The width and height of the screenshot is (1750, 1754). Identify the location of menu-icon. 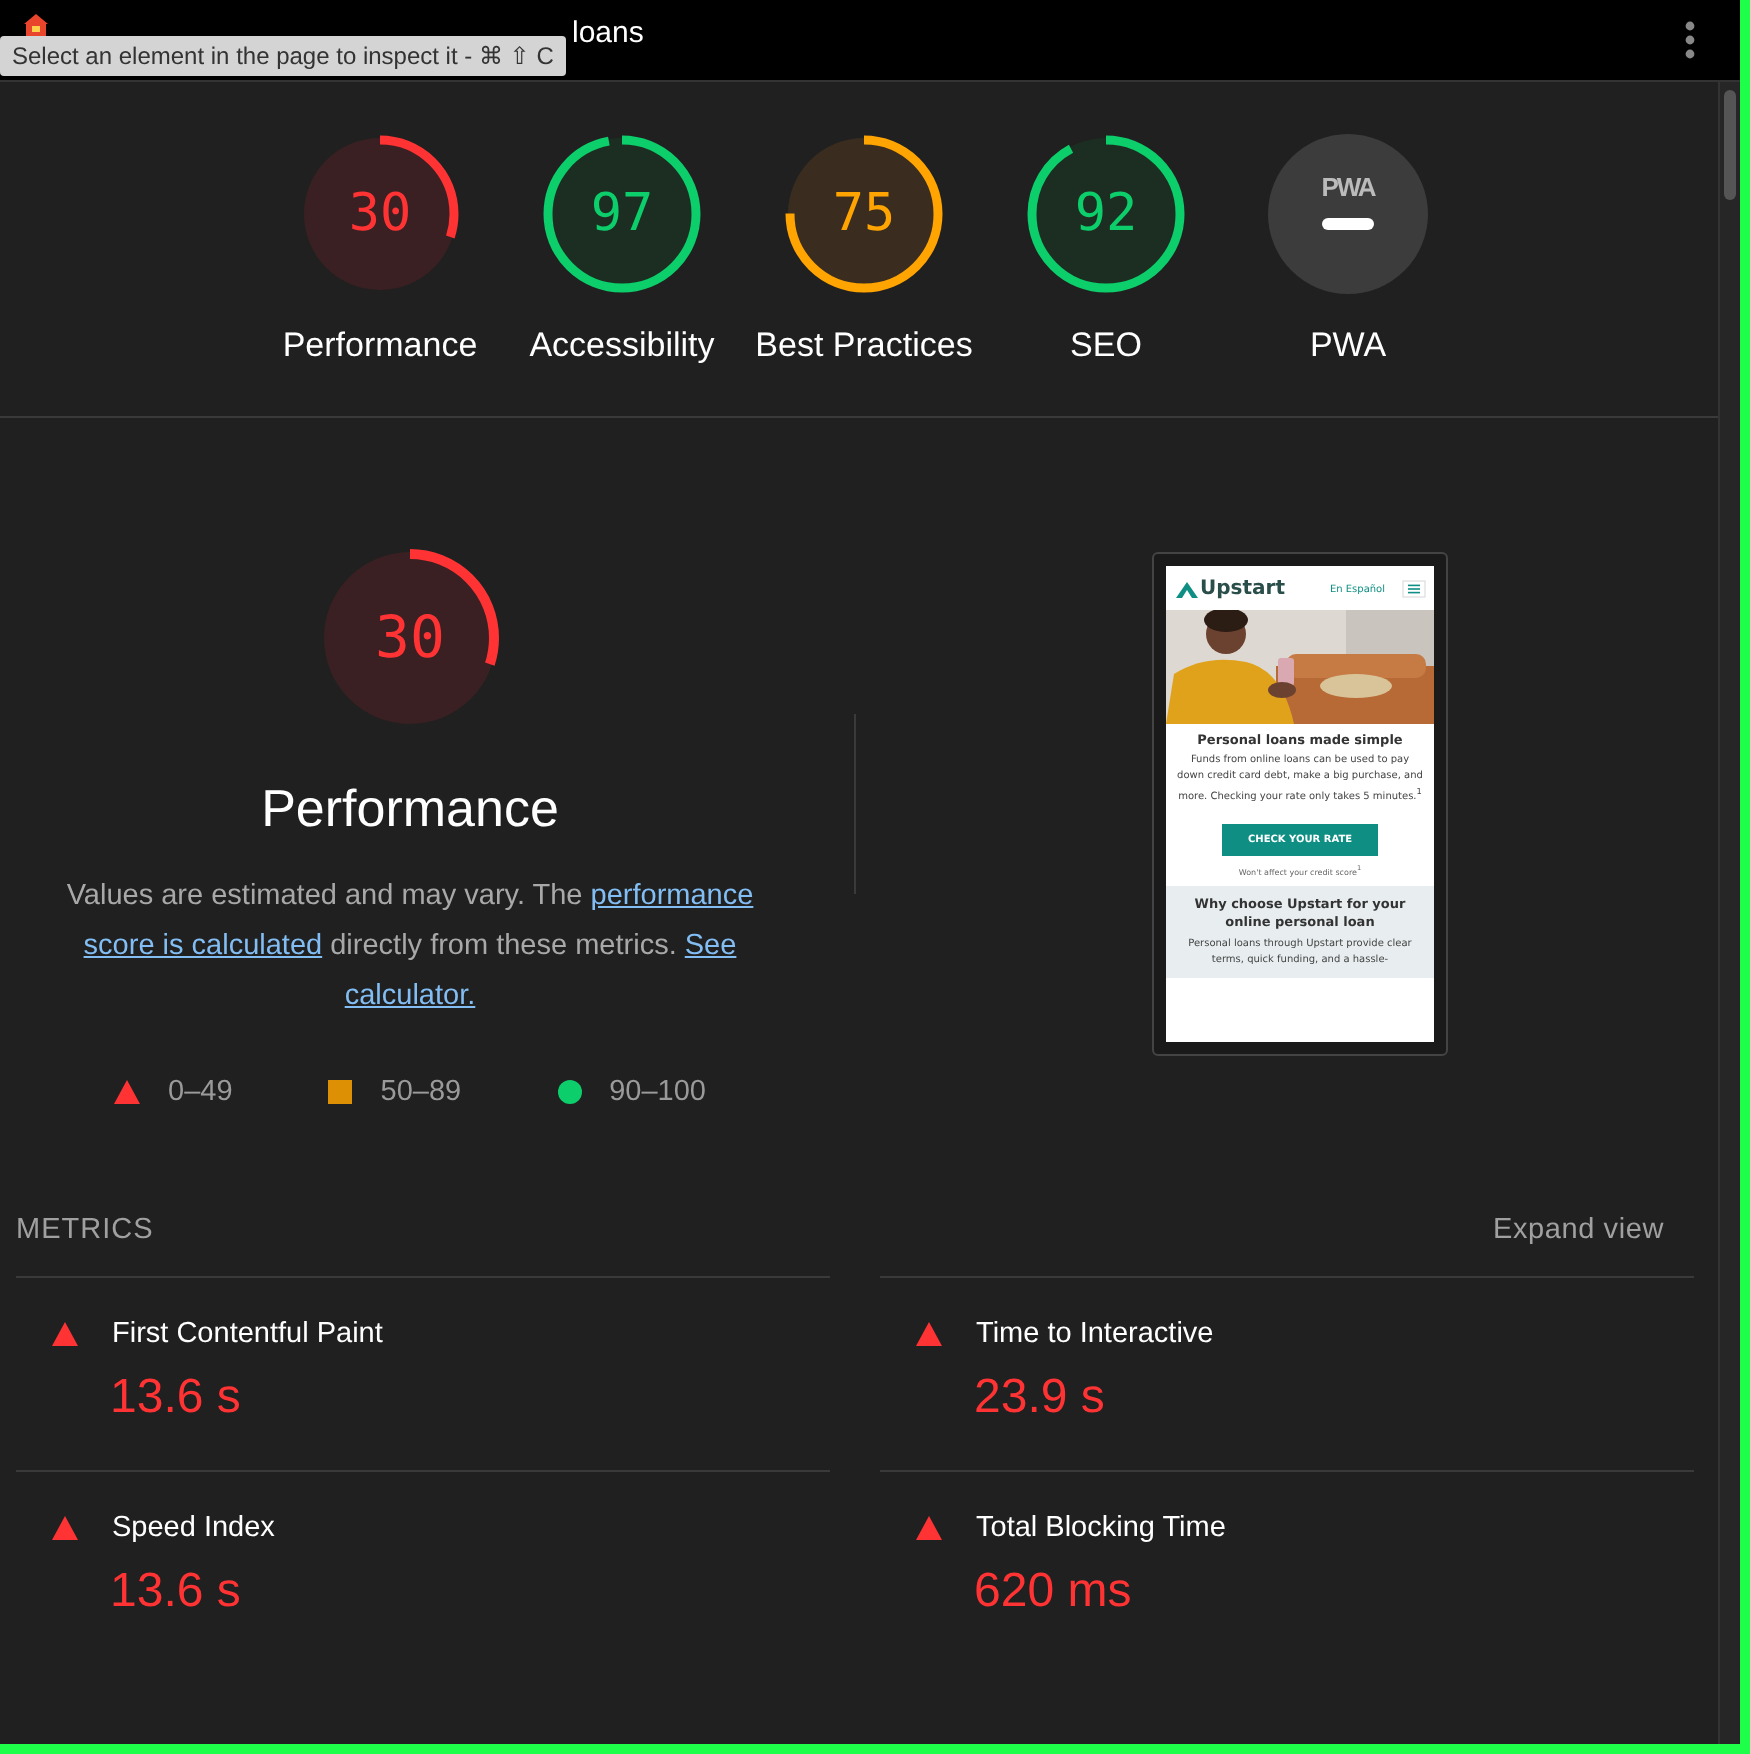
(1414, 589).